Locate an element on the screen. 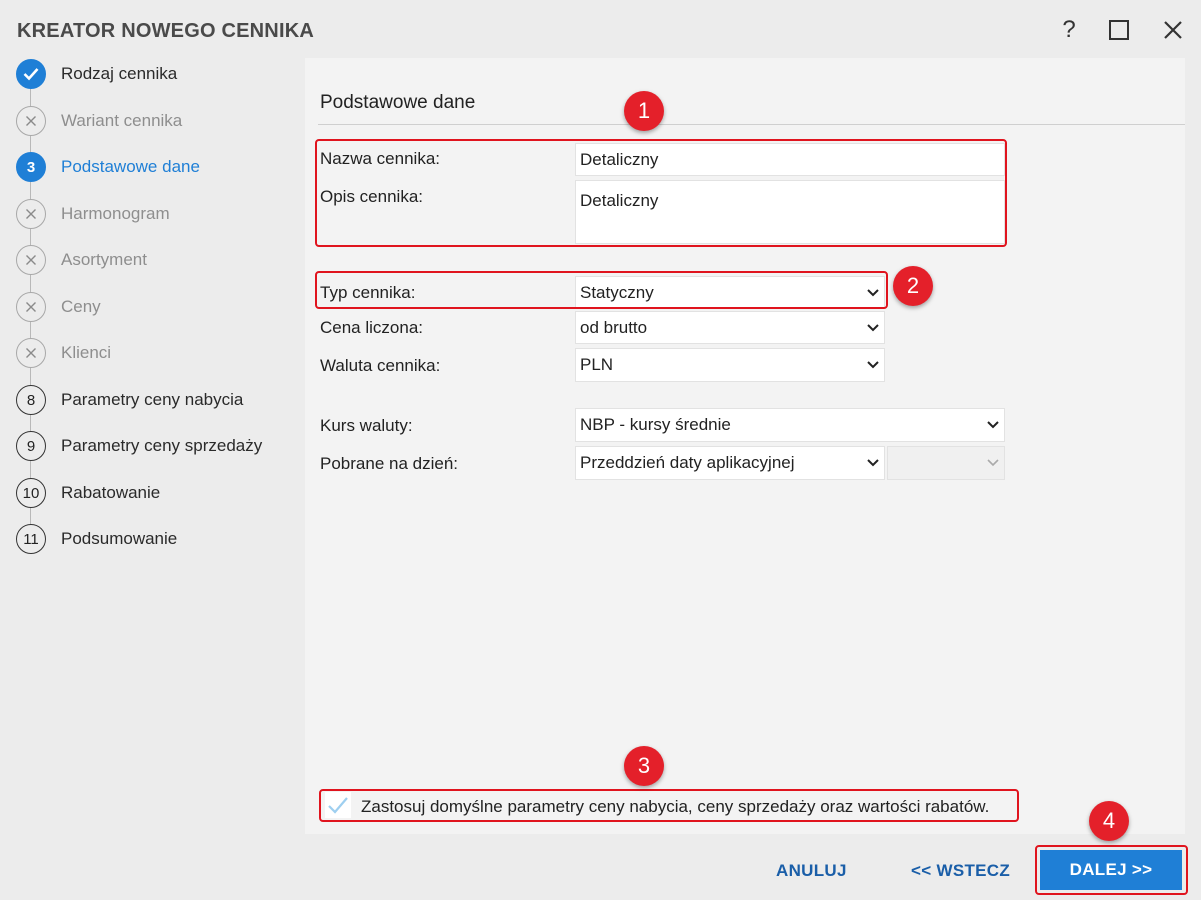  cancel-button: ANULUJ is located at coordinates (811, 871).